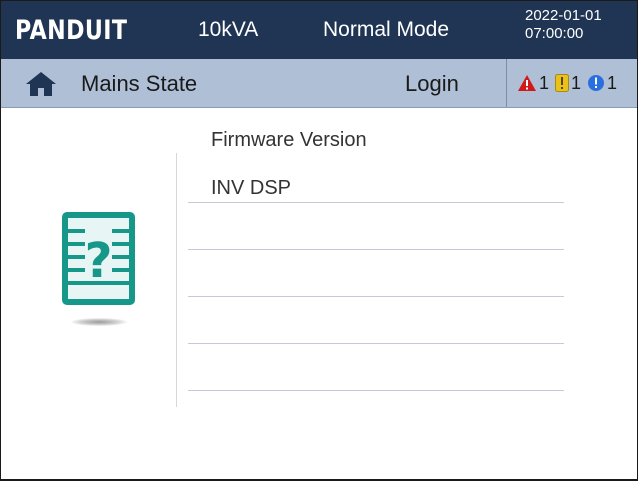  I want to click on info-circle-icon, so click(596, 83).